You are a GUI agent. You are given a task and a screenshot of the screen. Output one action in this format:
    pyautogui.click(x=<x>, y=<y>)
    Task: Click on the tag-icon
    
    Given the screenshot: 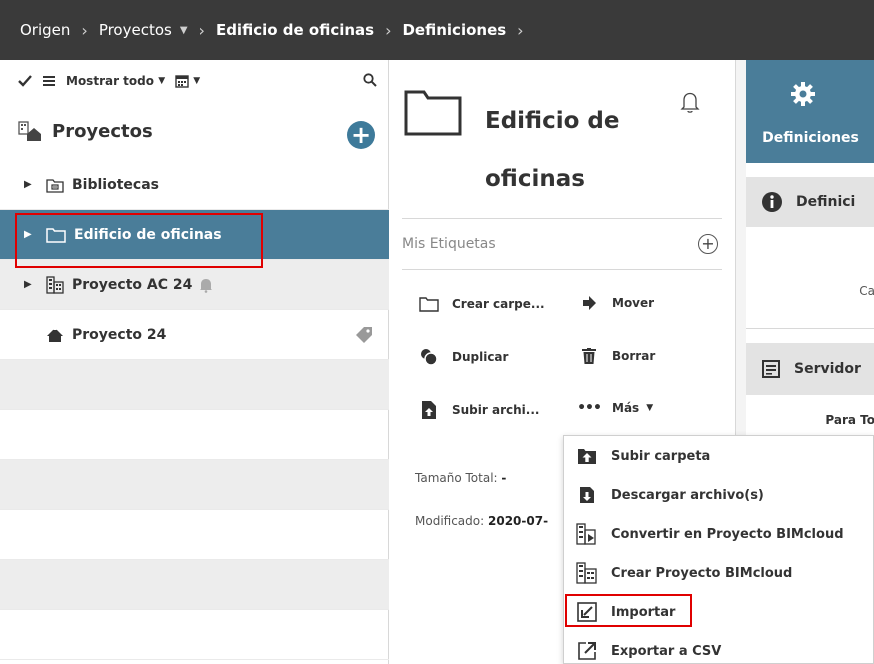 What is the action you would take?
    pyautogui.click(x=364, y=335)
    